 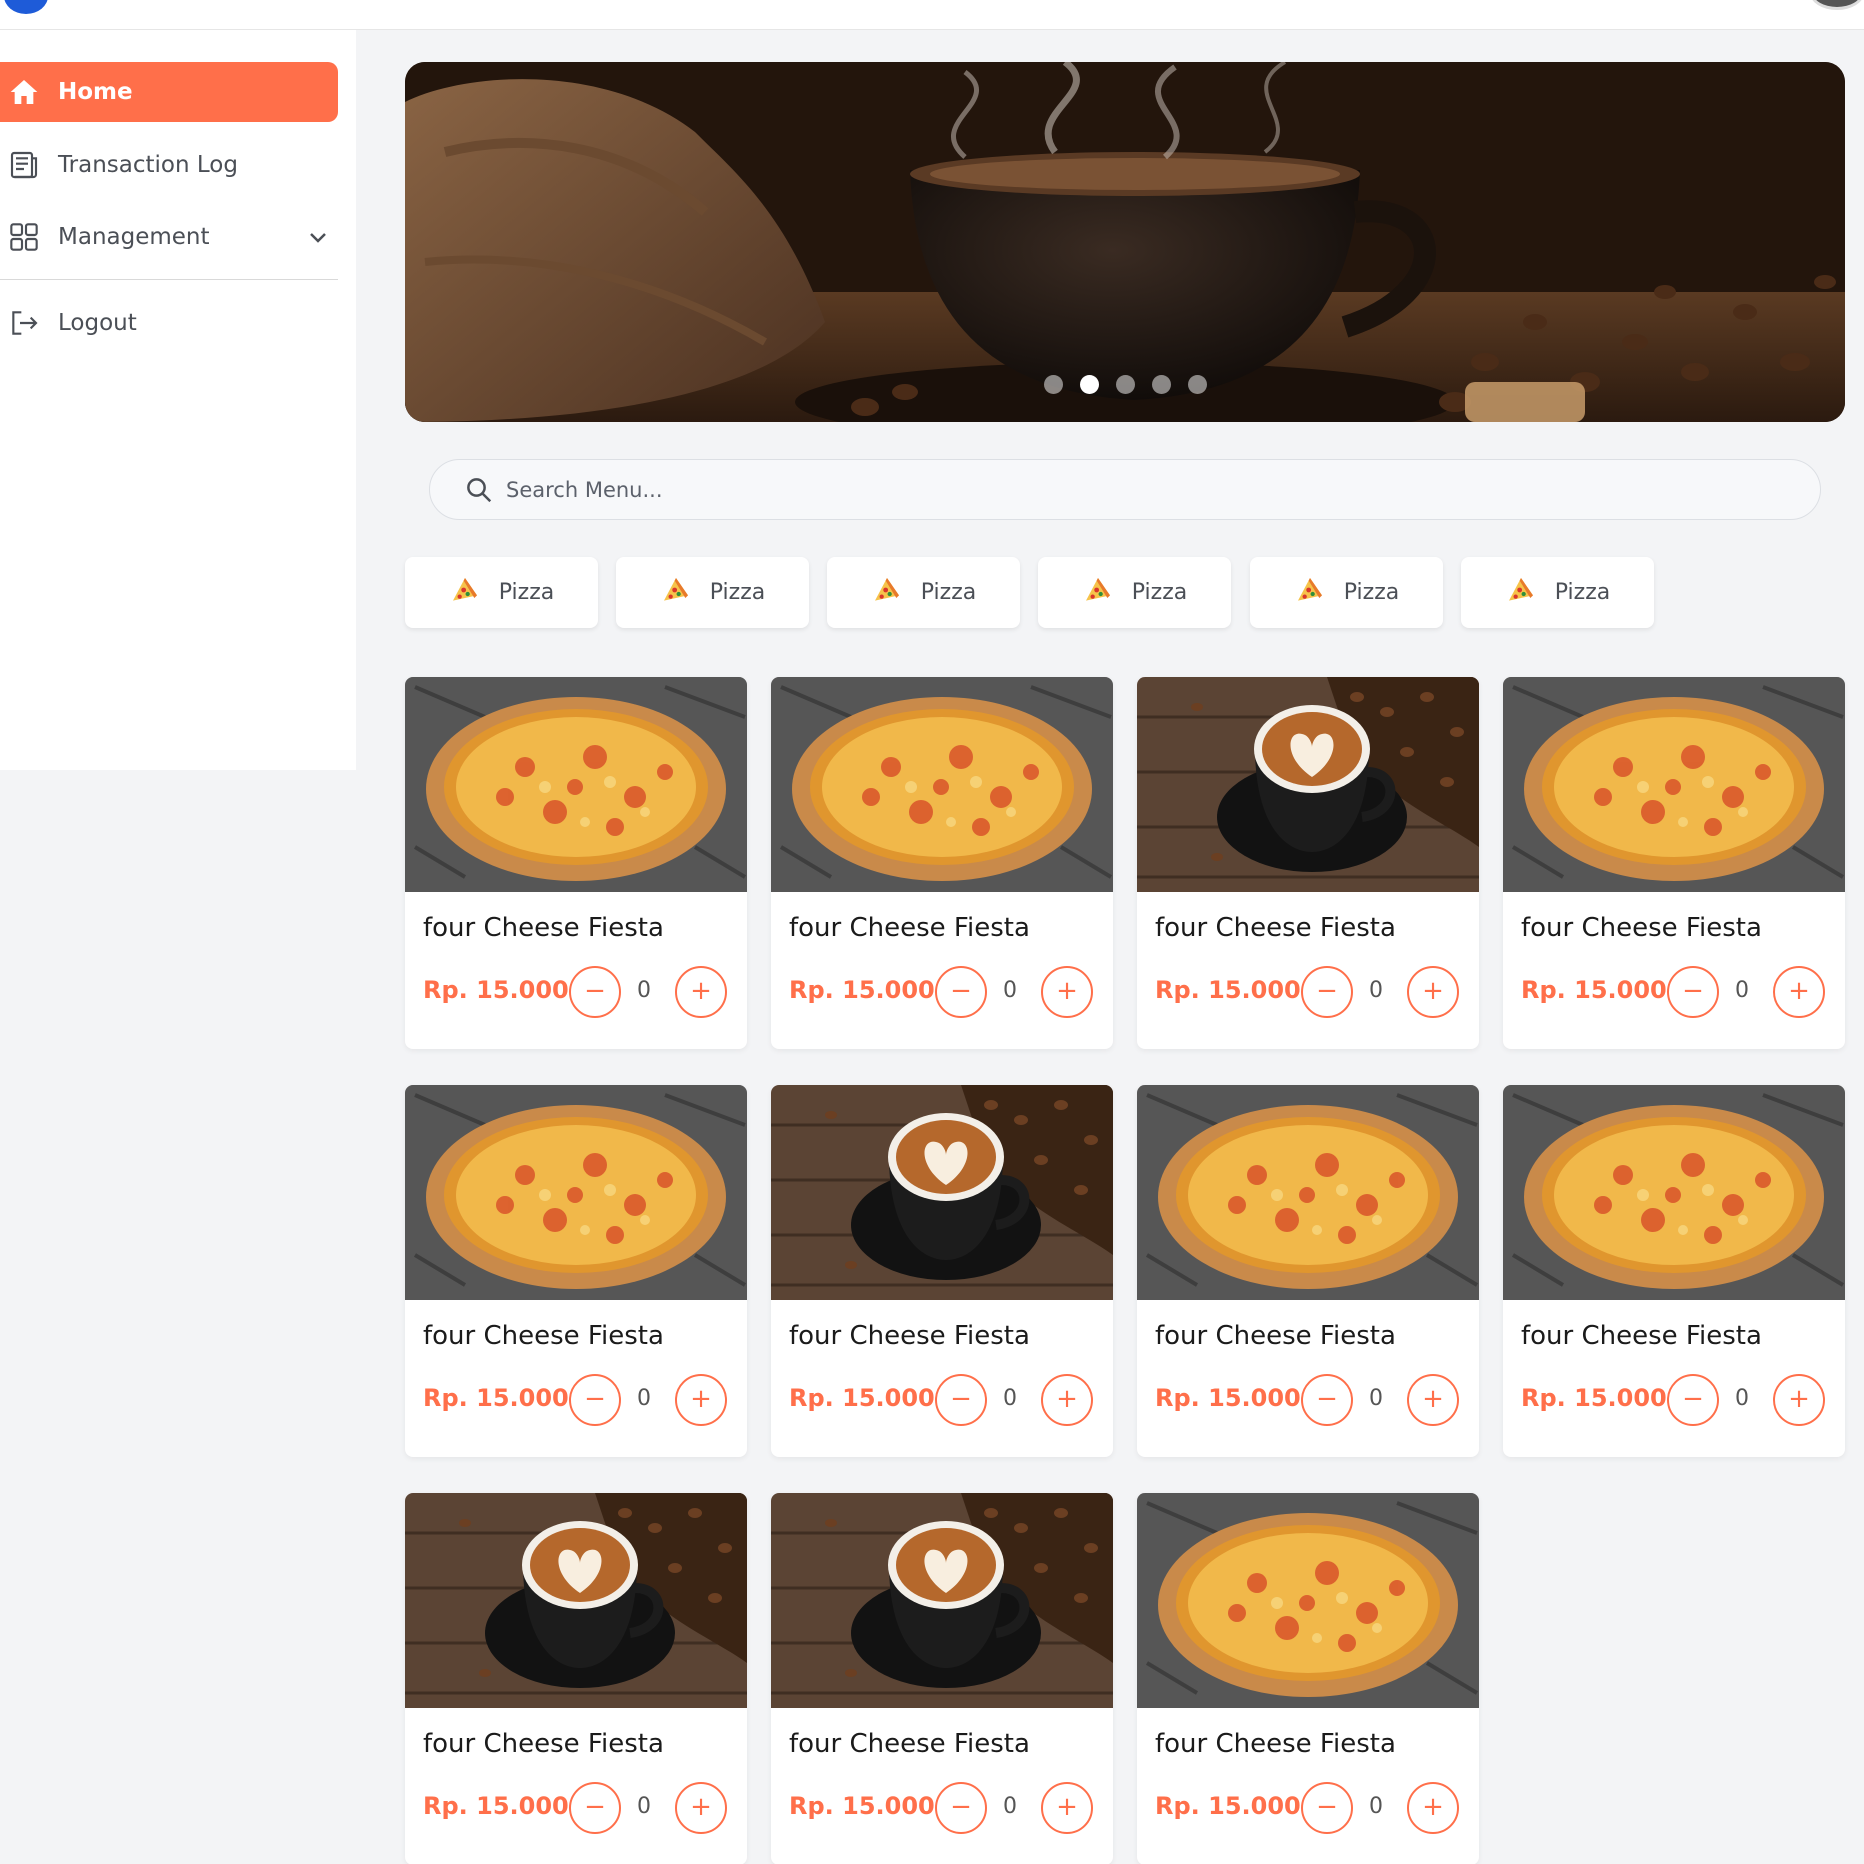 I want to click on sidebar-divider, so click(x=169, y=279).